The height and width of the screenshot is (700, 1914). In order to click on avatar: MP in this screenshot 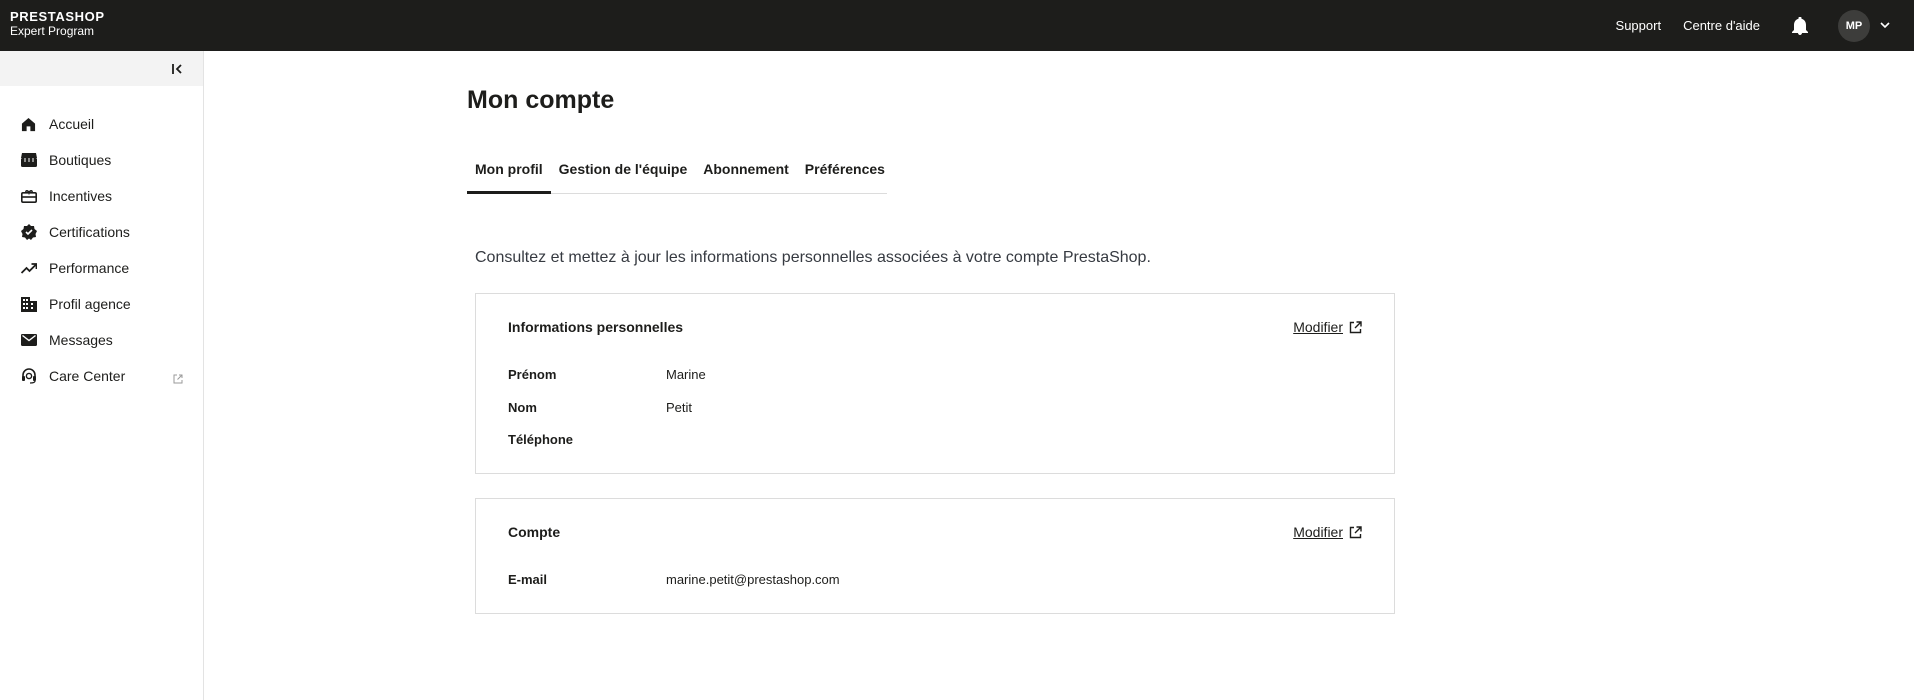, I will do `click(1854, 25)`.